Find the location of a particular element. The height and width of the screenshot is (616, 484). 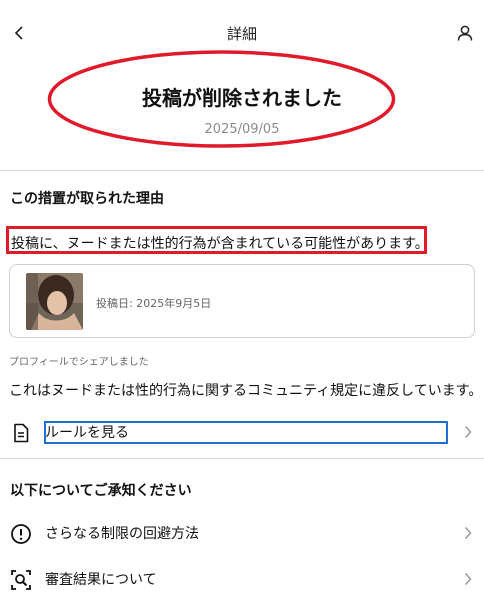

post-date: 投稿日: 2025年9月5日 is located at coordinates (154, 303).